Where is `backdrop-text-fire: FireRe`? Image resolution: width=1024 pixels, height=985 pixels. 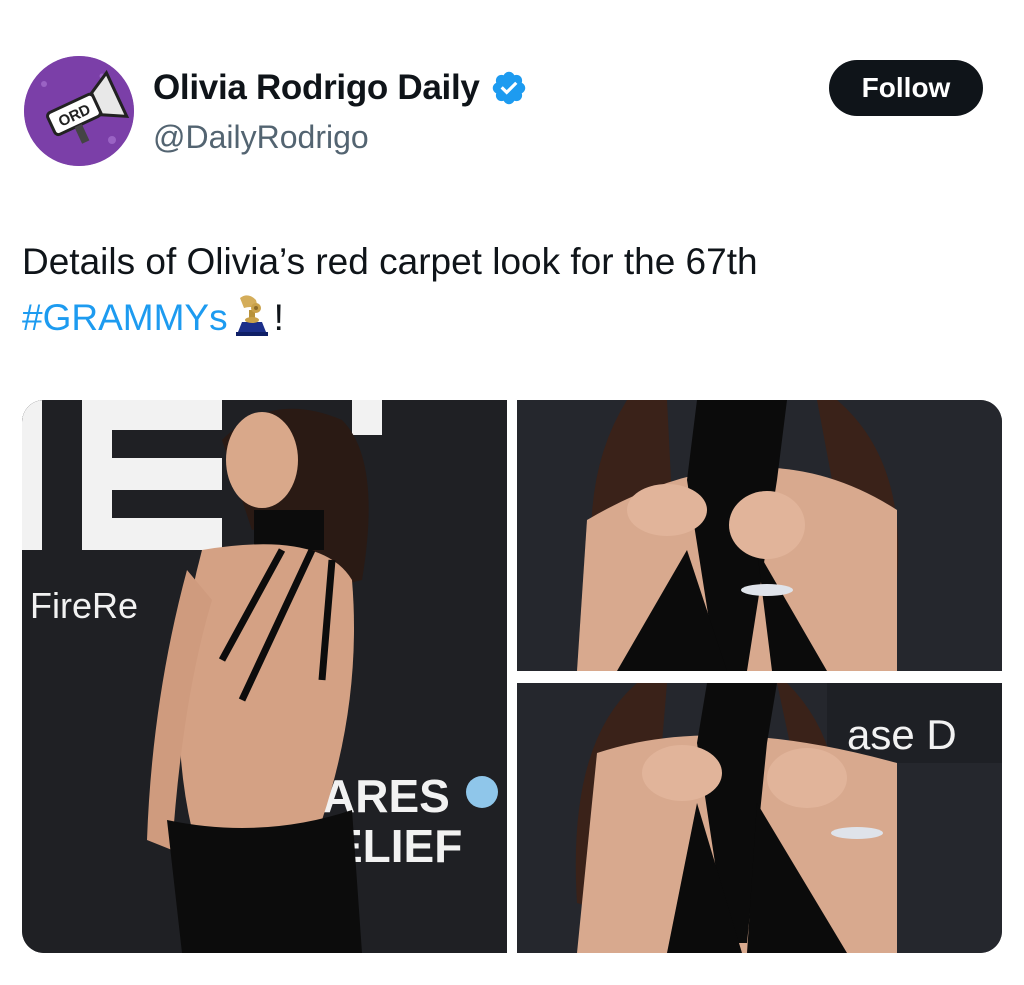 backdrop-text-fire: FireRe is located at coordinates (84, 605).